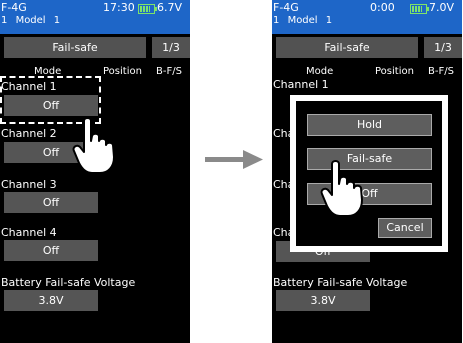  What do you see at coordinates (234, 159) in the screenshot?
I see `arrow-right-icon` at bounding box center [234, 159].